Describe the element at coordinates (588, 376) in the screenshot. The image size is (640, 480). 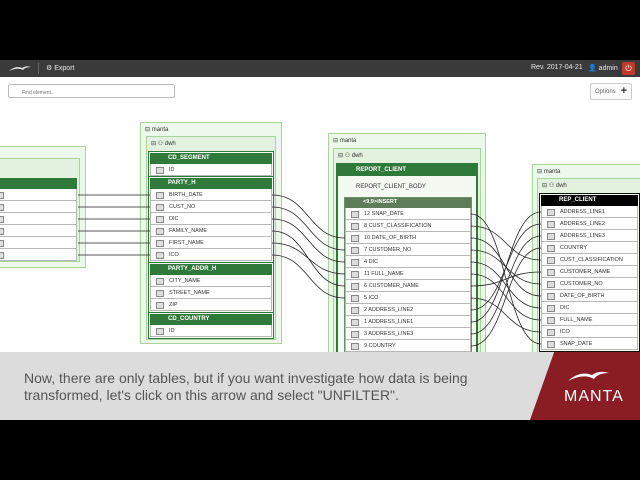
I see `manta-logo-icon` at that location.